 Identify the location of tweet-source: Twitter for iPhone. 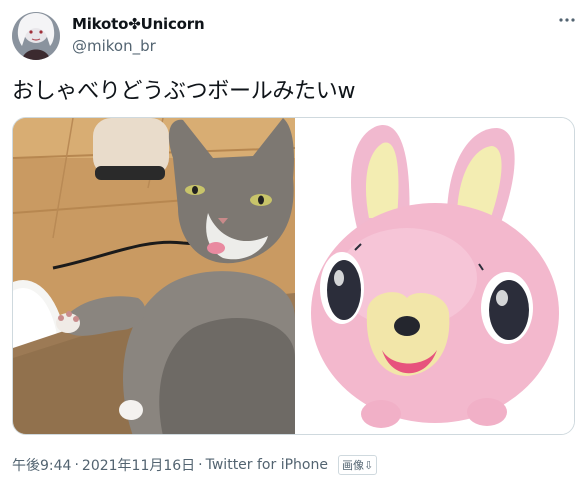
(267, 465).